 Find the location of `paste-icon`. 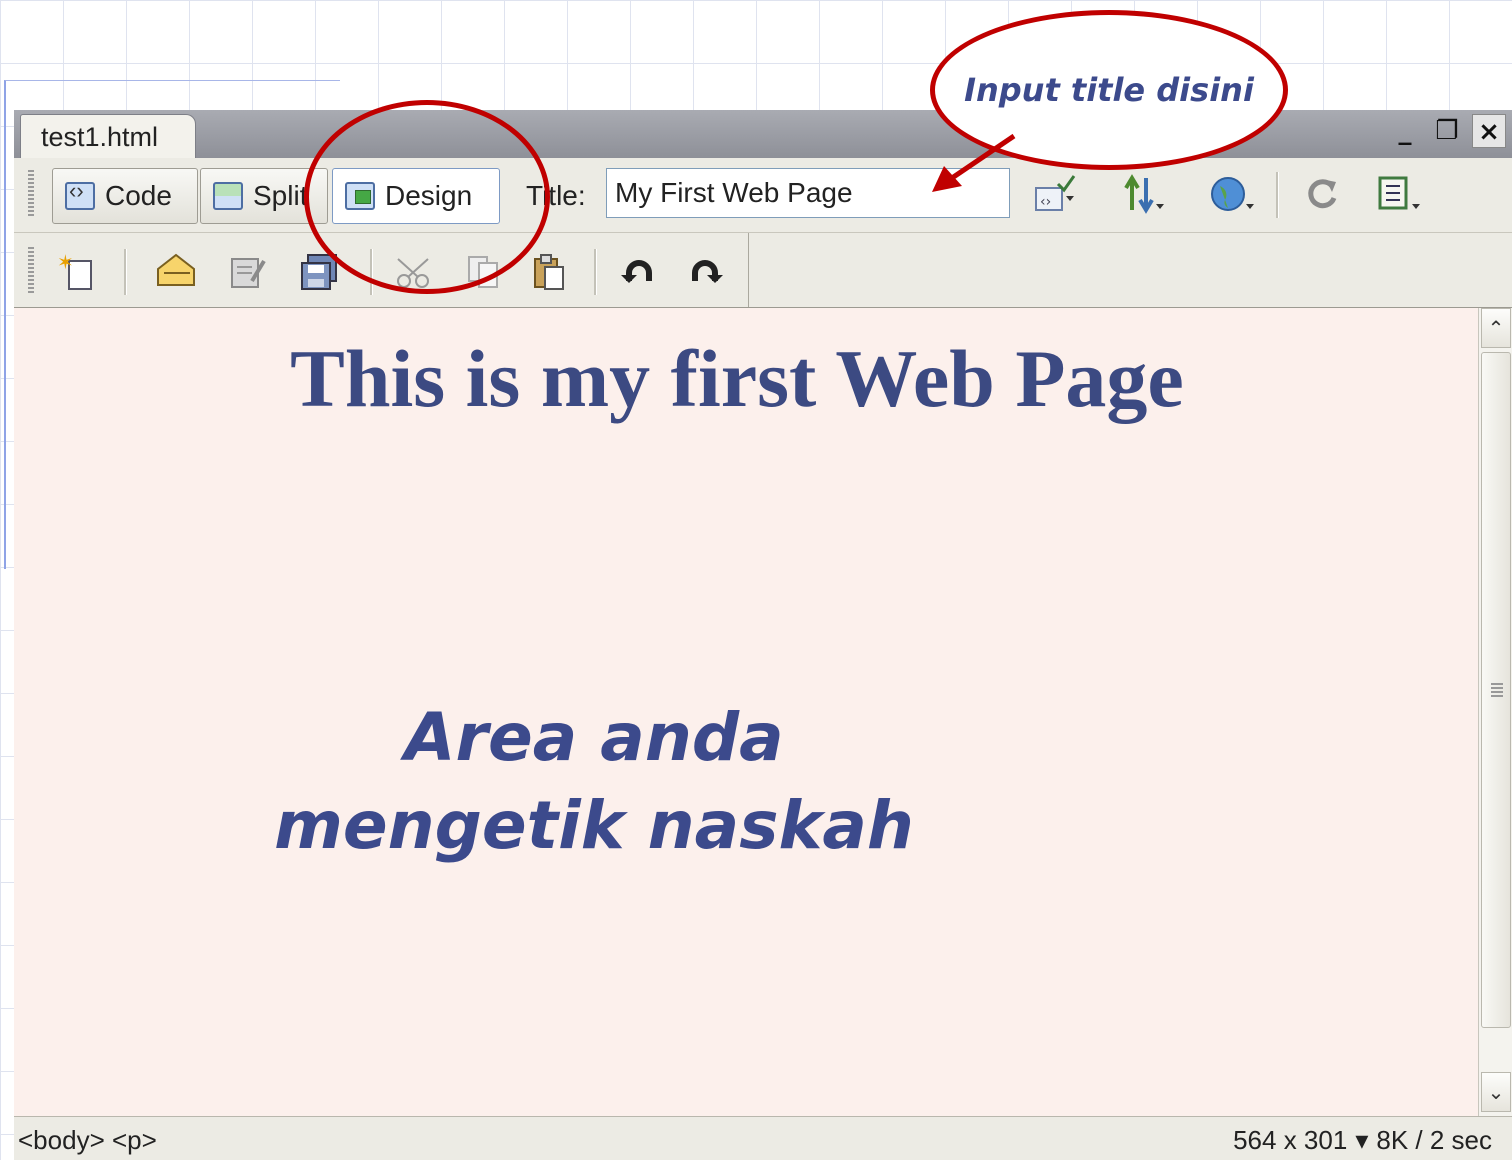

paste-icon is located at coordinates (549, 271).